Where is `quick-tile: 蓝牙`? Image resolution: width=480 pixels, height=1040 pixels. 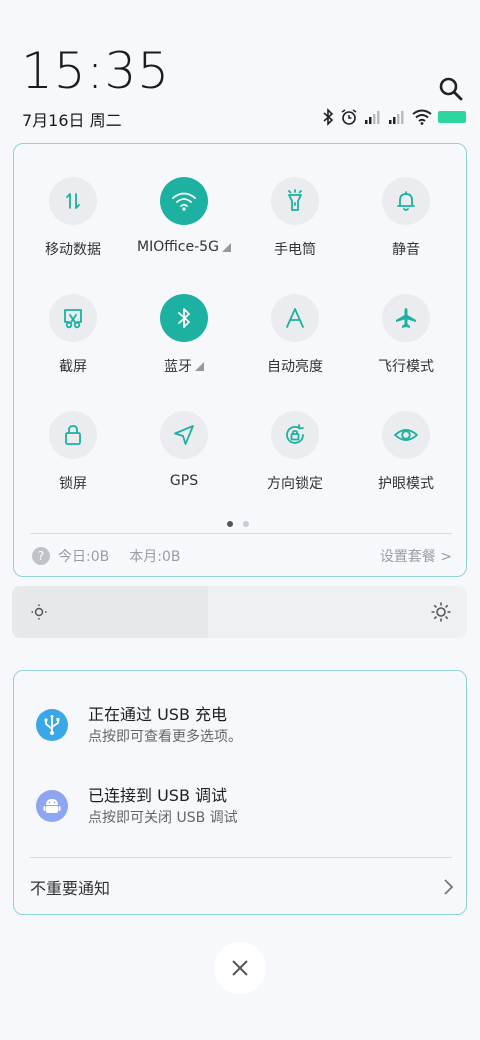 quick-tile: 蓝牙 is located at coordinates (184, 344).